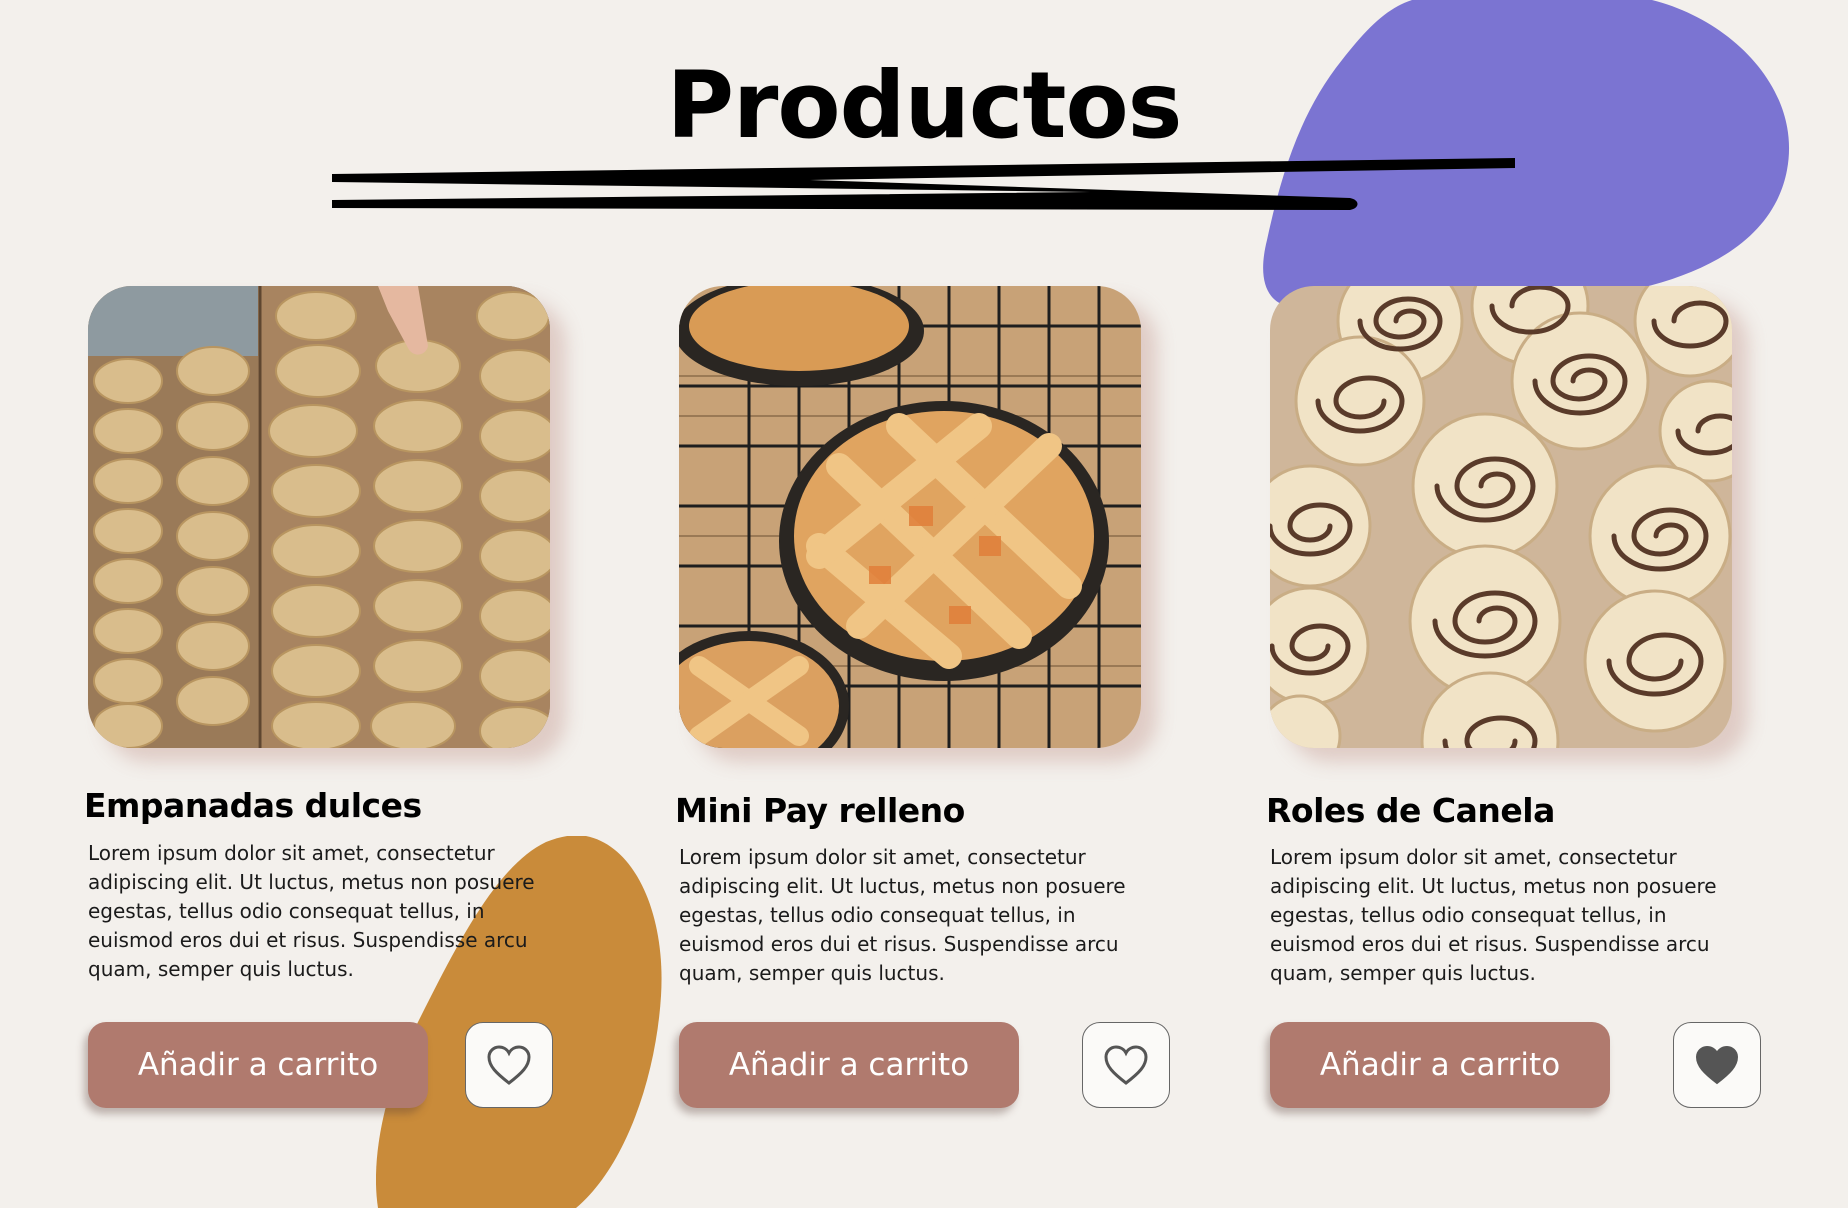  What do you see at coordinates (1410, 810) in the screenshot?
I see `product-title: Roles de Canela` at bounding box center [1410, 810].